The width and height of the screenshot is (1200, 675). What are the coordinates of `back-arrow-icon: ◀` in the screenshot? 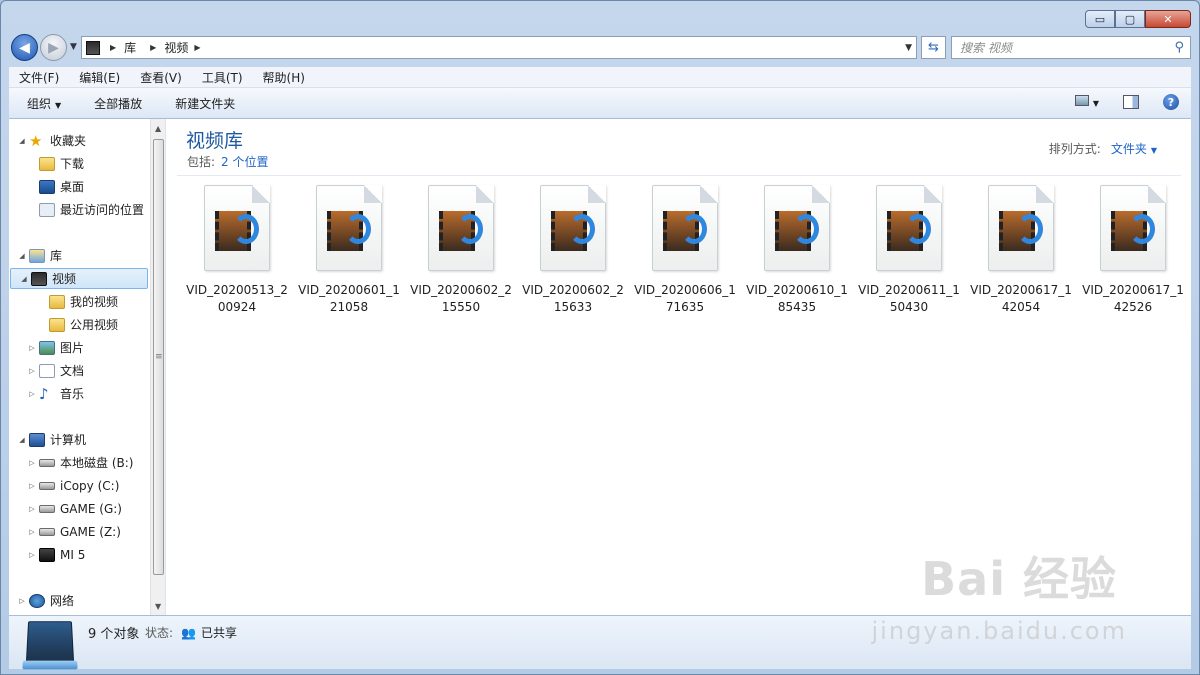 It's located at (24, 47).